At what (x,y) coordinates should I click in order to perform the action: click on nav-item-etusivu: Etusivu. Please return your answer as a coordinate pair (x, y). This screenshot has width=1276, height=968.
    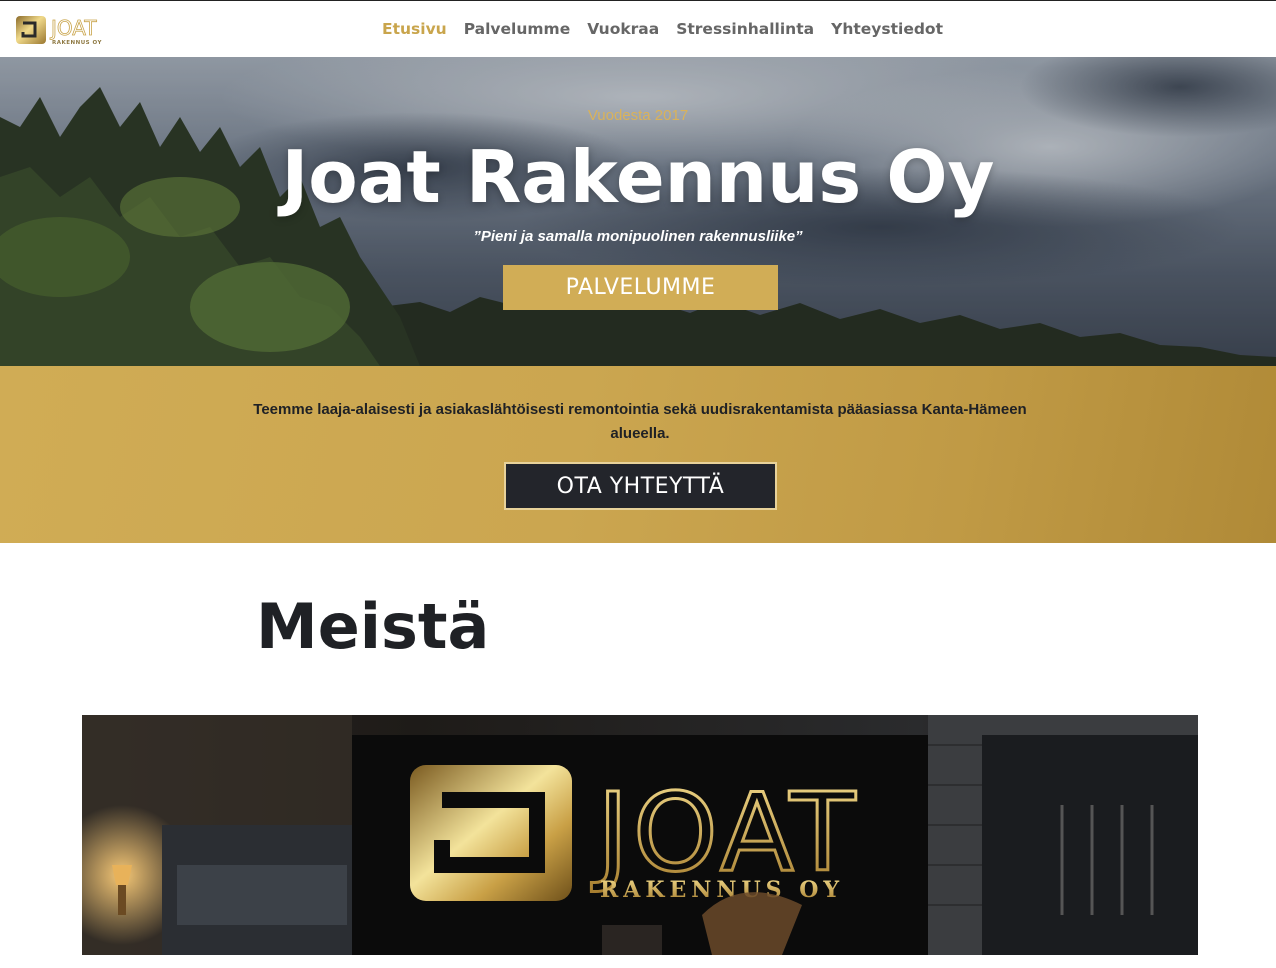
    Looking at the image, I should click on (414, 29).